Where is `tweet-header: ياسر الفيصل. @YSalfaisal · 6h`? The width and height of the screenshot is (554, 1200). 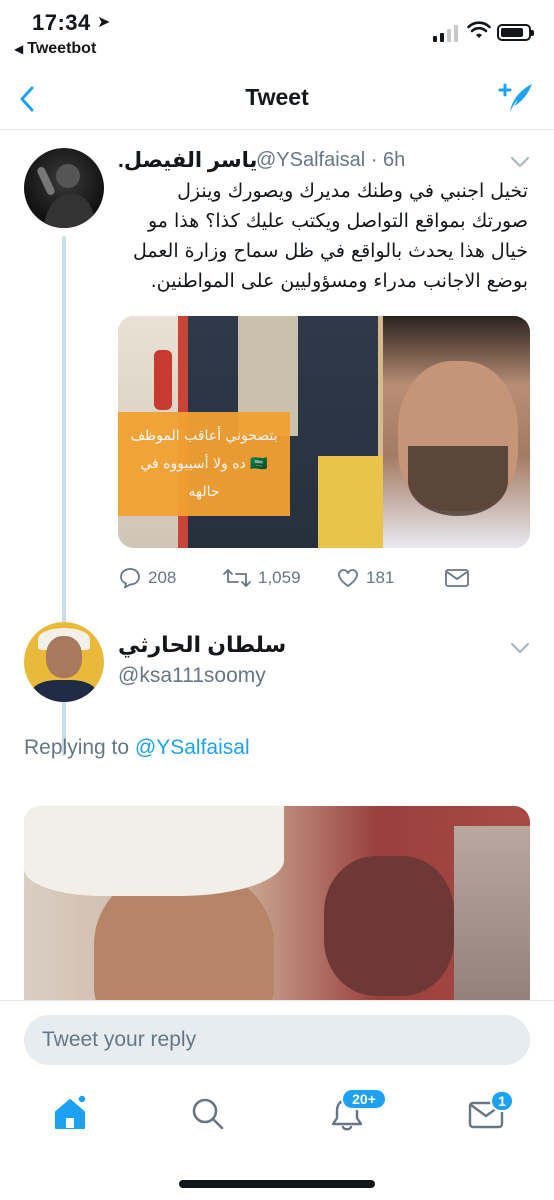
tweet-header: ياسر الفيصل. @YSalfaisal · 6h is located at coordinates (324, 163).